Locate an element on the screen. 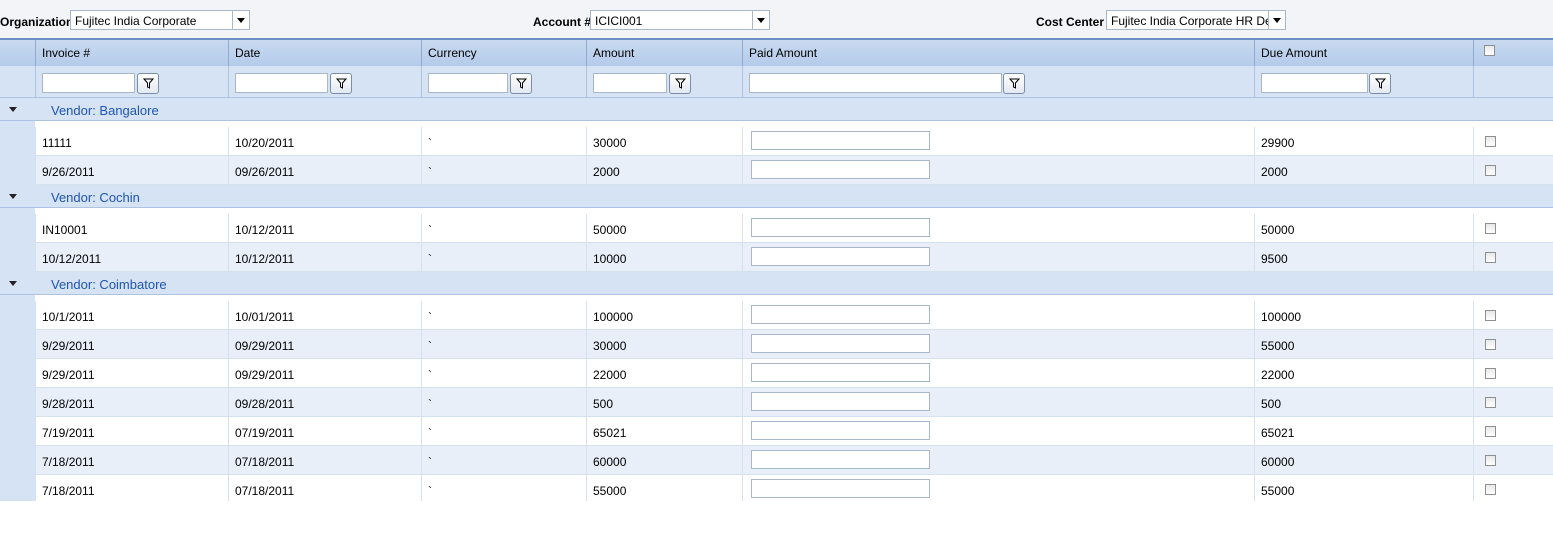 This screenshot has height=540, width=1553. filter-button-date is located at coordinates (341, 83).